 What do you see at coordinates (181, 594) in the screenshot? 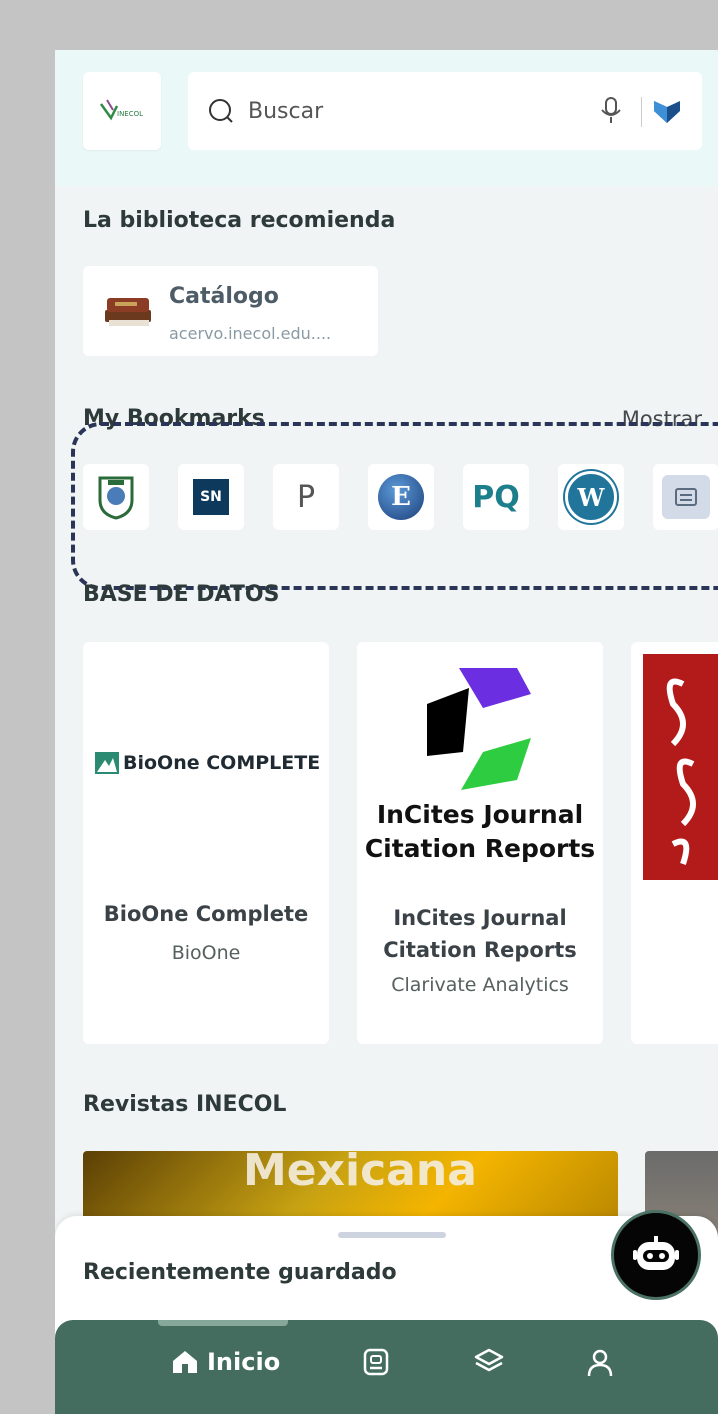
I see `databases-title: BASE DE DATOS` at bounding box center [181, 594].